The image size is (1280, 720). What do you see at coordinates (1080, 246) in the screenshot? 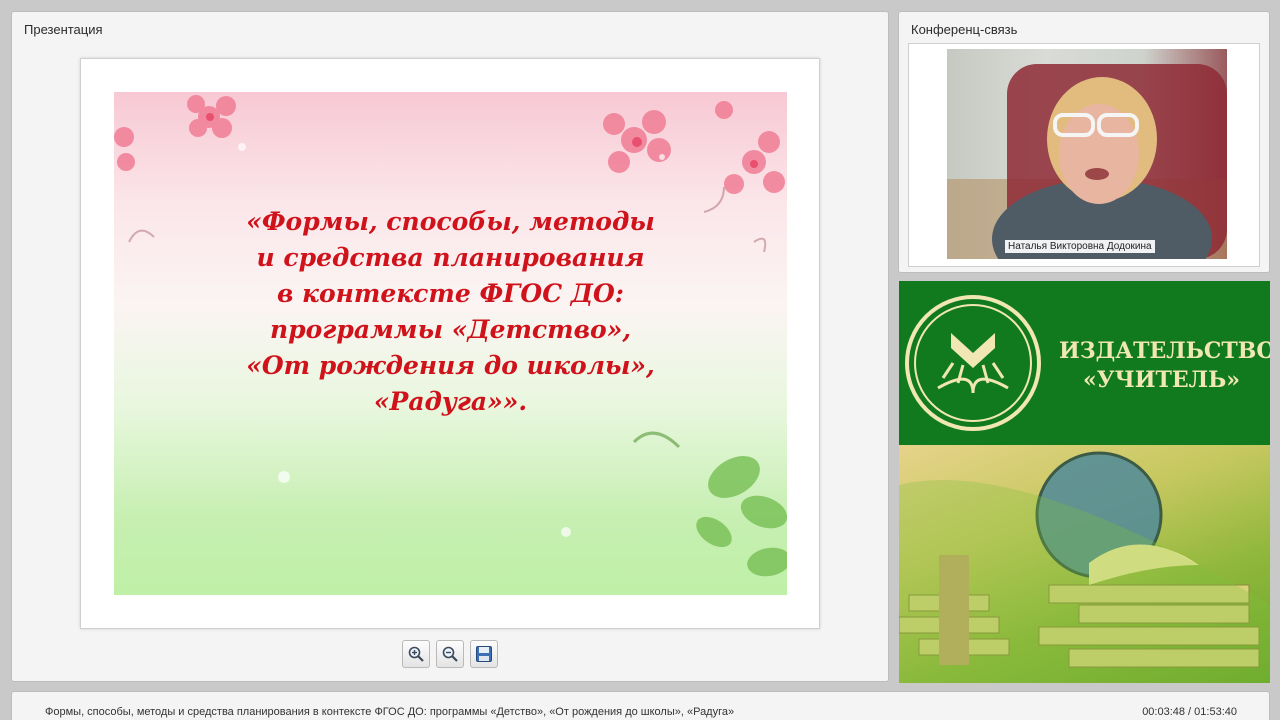
I see `speaker-name-label: Наталья Викторовна Додокина` at bounding box center [1080, 246].